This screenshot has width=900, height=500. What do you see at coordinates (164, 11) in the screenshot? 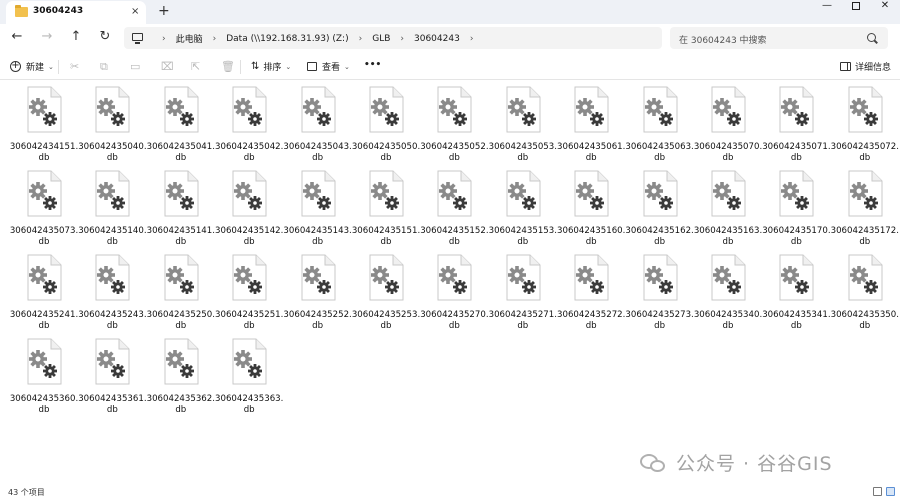
I see `new-tab-button: +` at bounding box center [164, 11].